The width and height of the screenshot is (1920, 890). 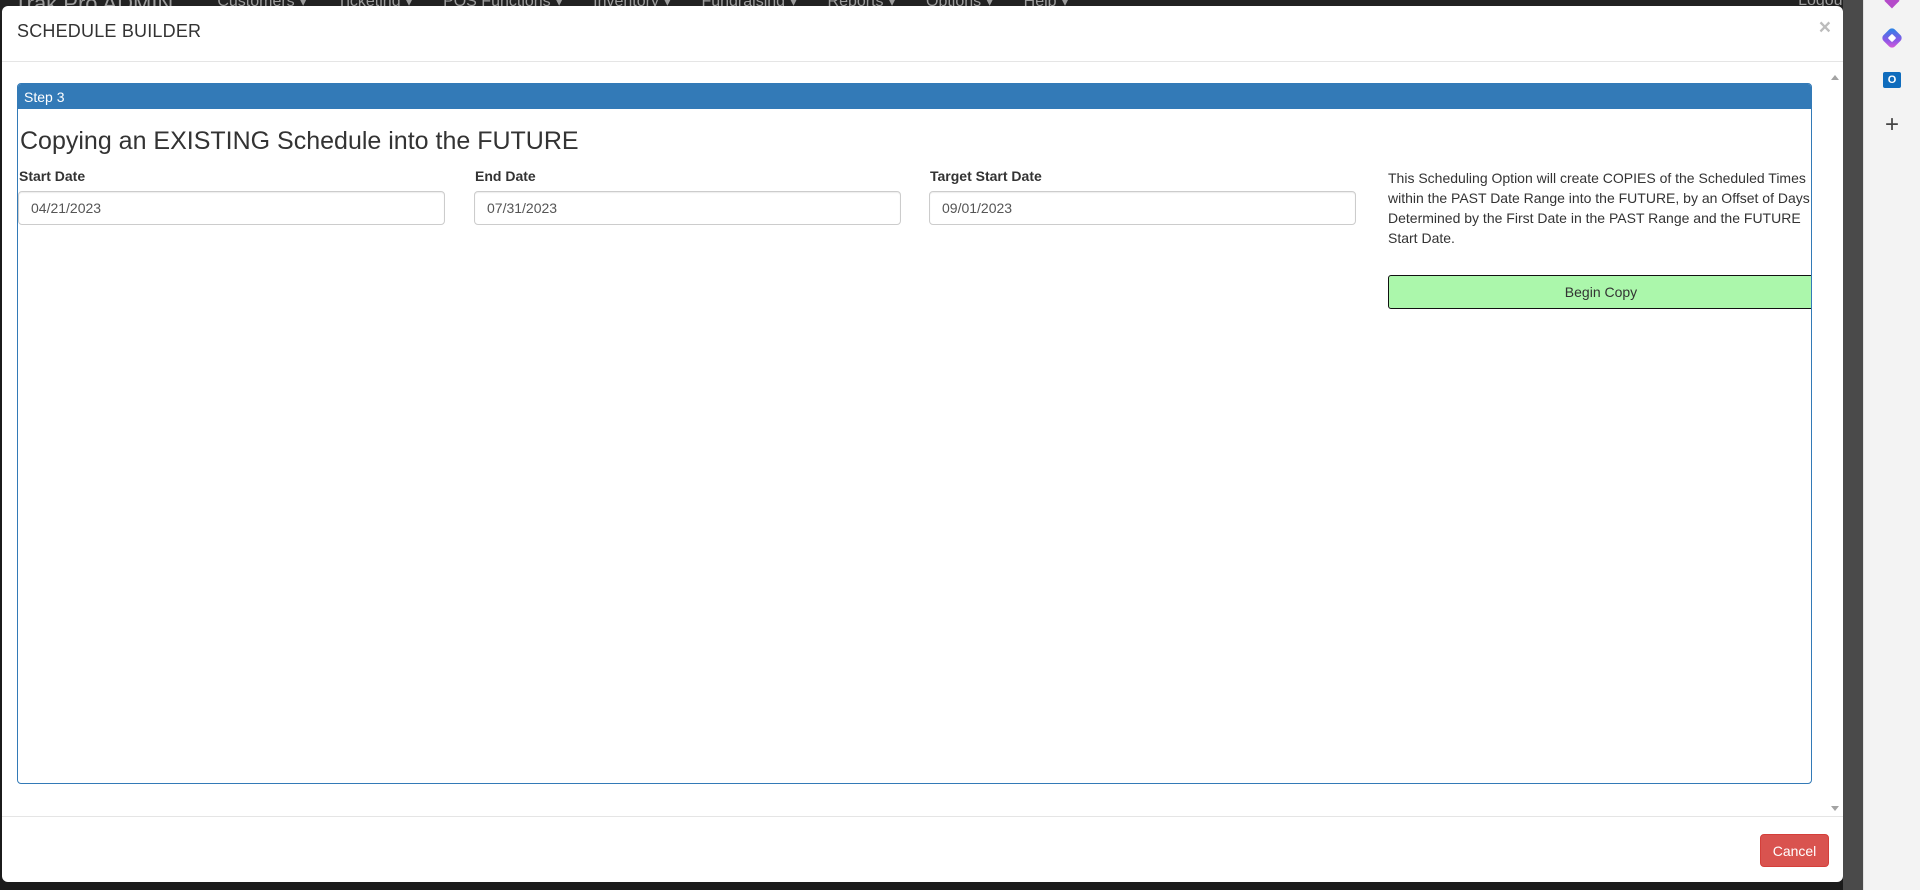 I want to click on copilot-icon, so click(x=1892, y=38).